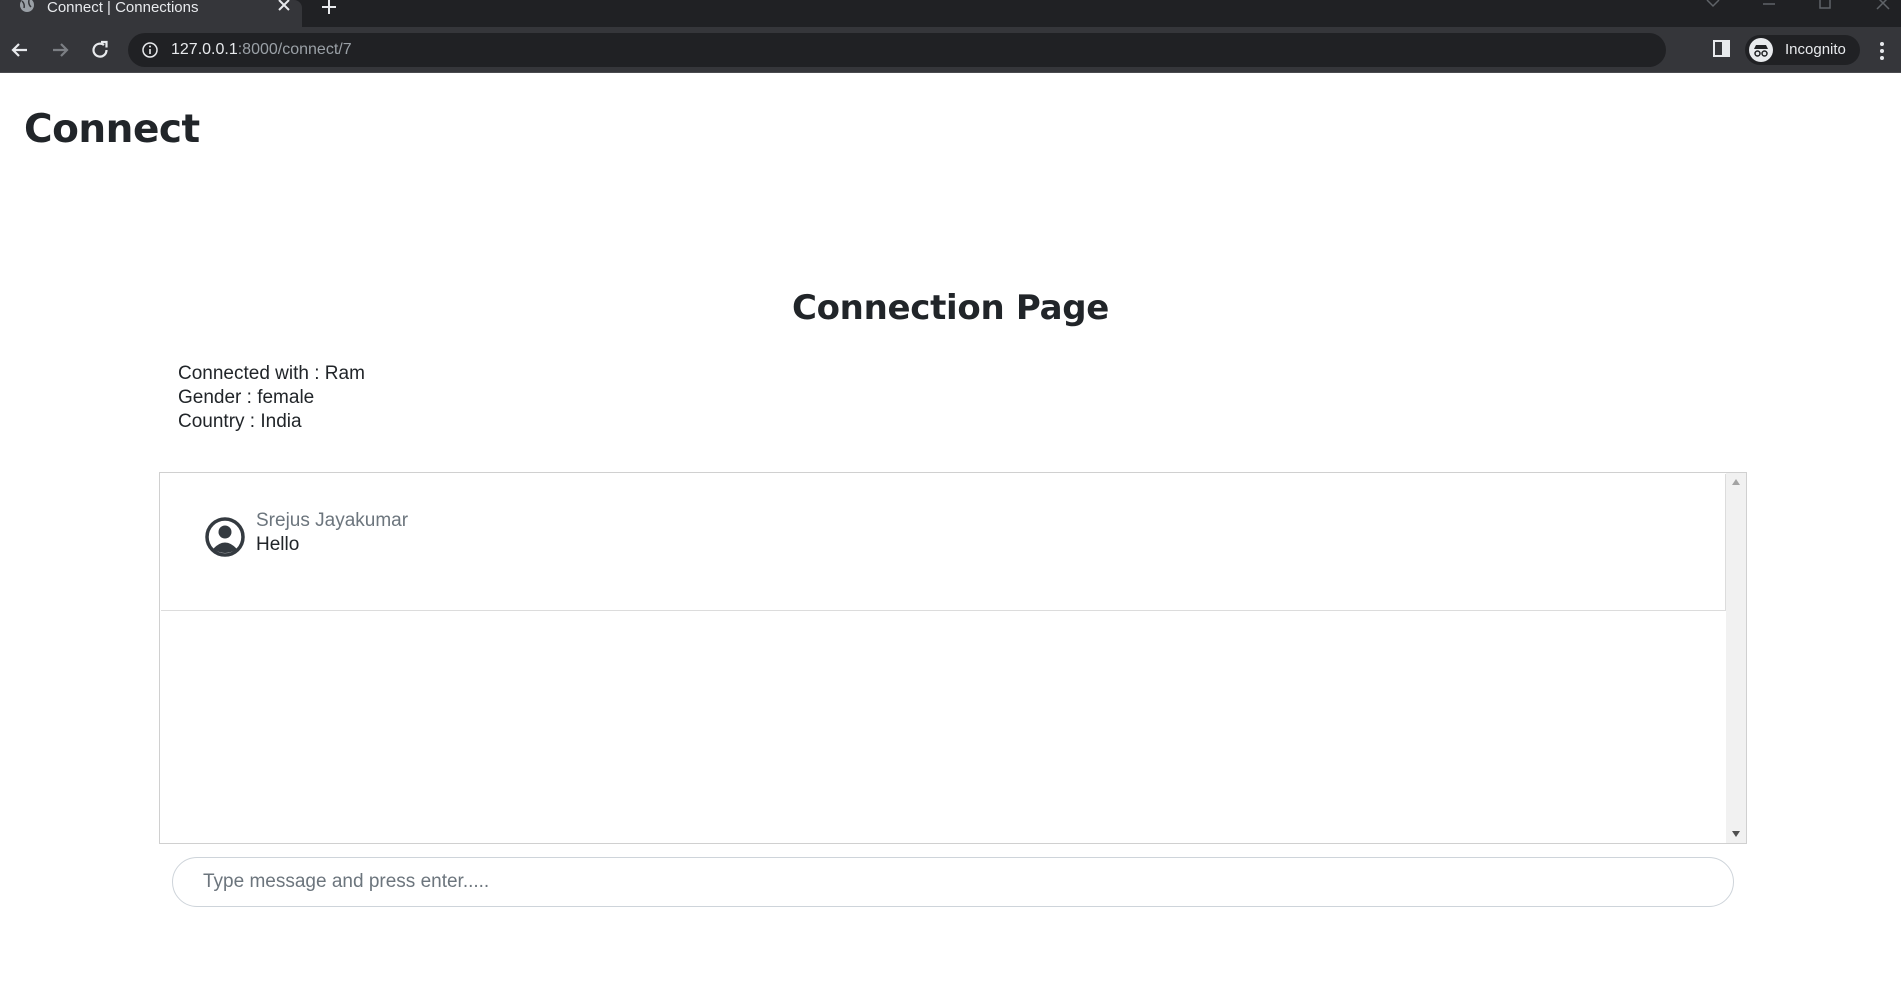 The height and width of the screenshot is (1002, 1901). What do you see at coordinates (271, 373) in the screenshot?
I see `connected-with-text: Connected with : Ram` at bounding box center [271, 373].